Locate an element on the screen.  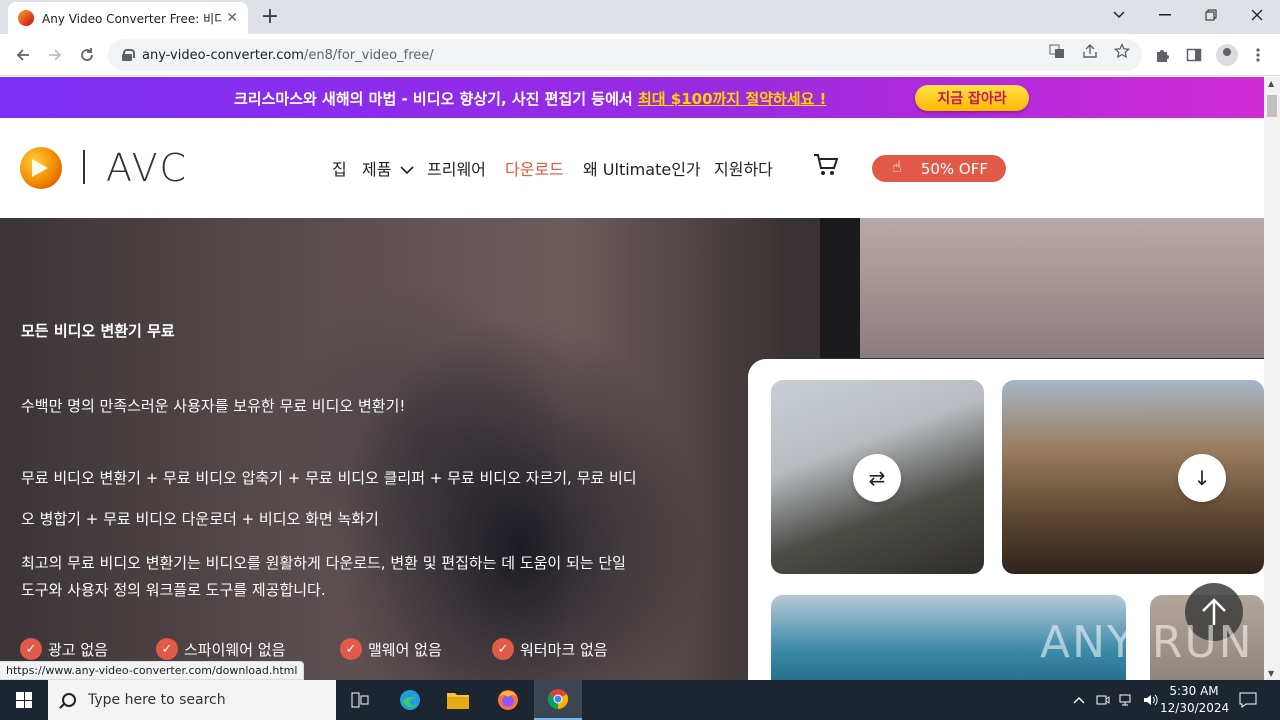
tab-title: Any Video Converter Free: 비디오 is located at coordinates (132, 18).